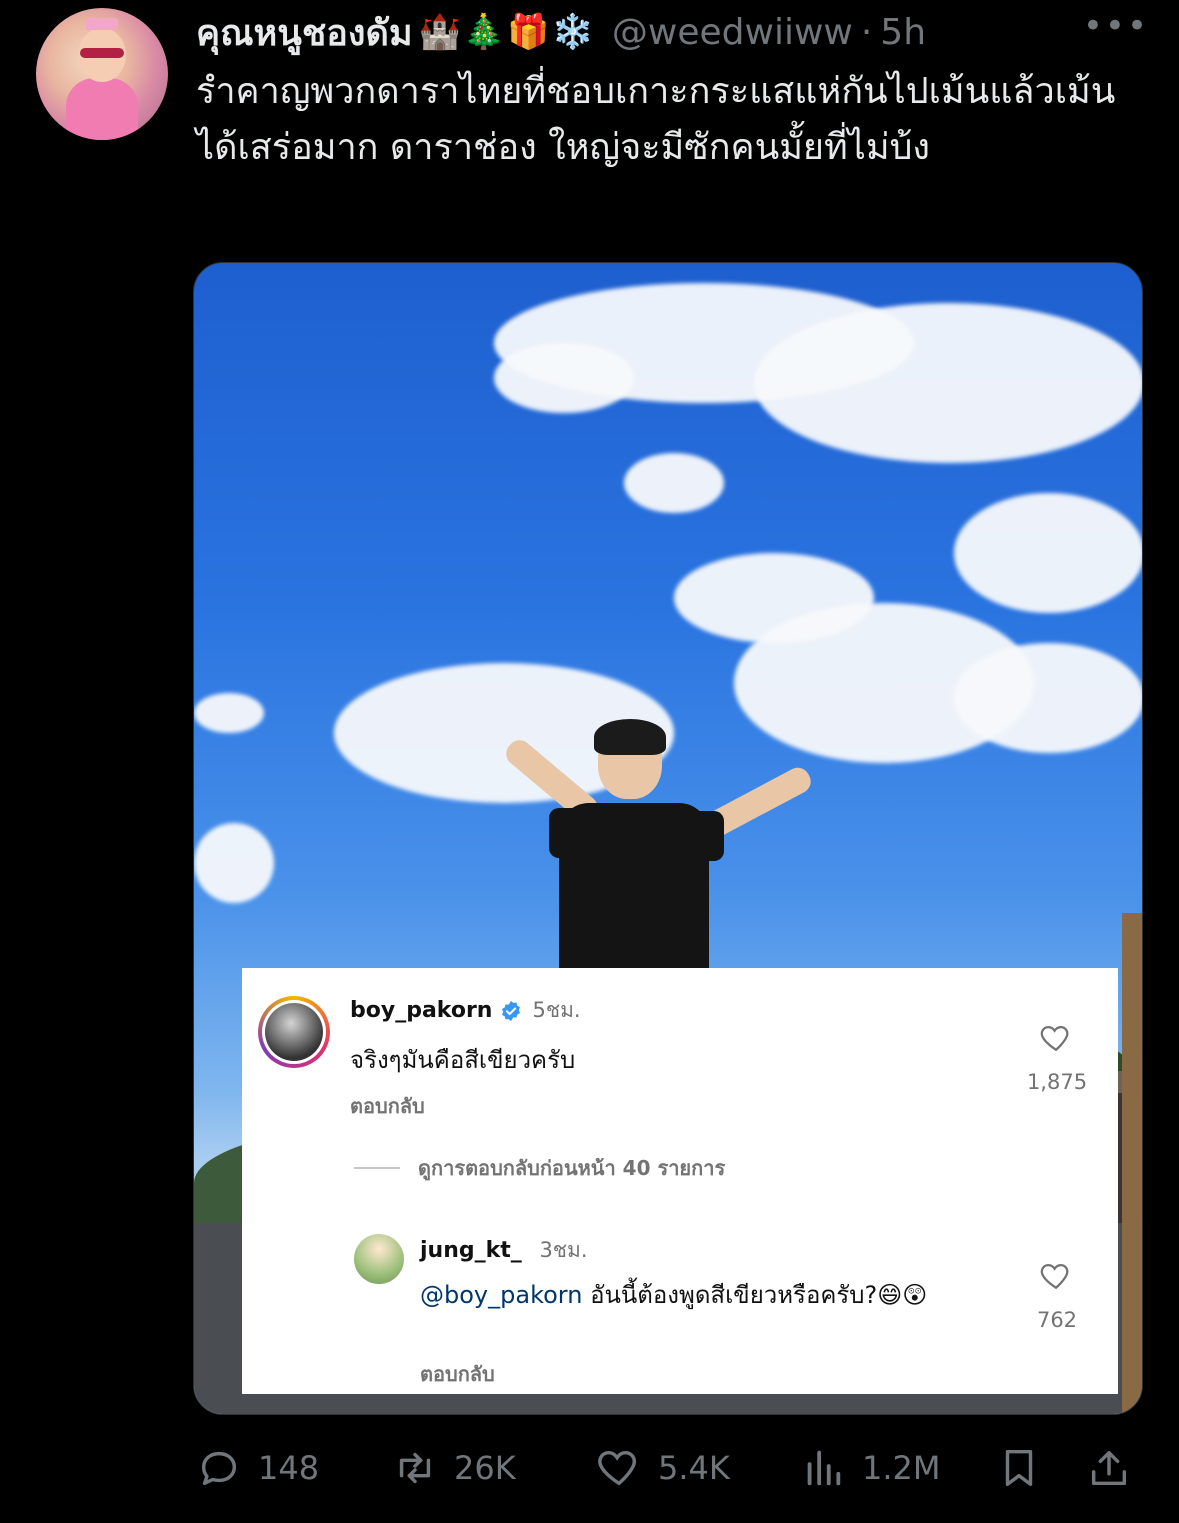 The height and width of the screenshot is (1523, 1179). I want to click on tweet-header: คุณหนูชองดัม 🏰🎄🎁❄️ @weedwiiww · 5h •••, so click(677, 32).